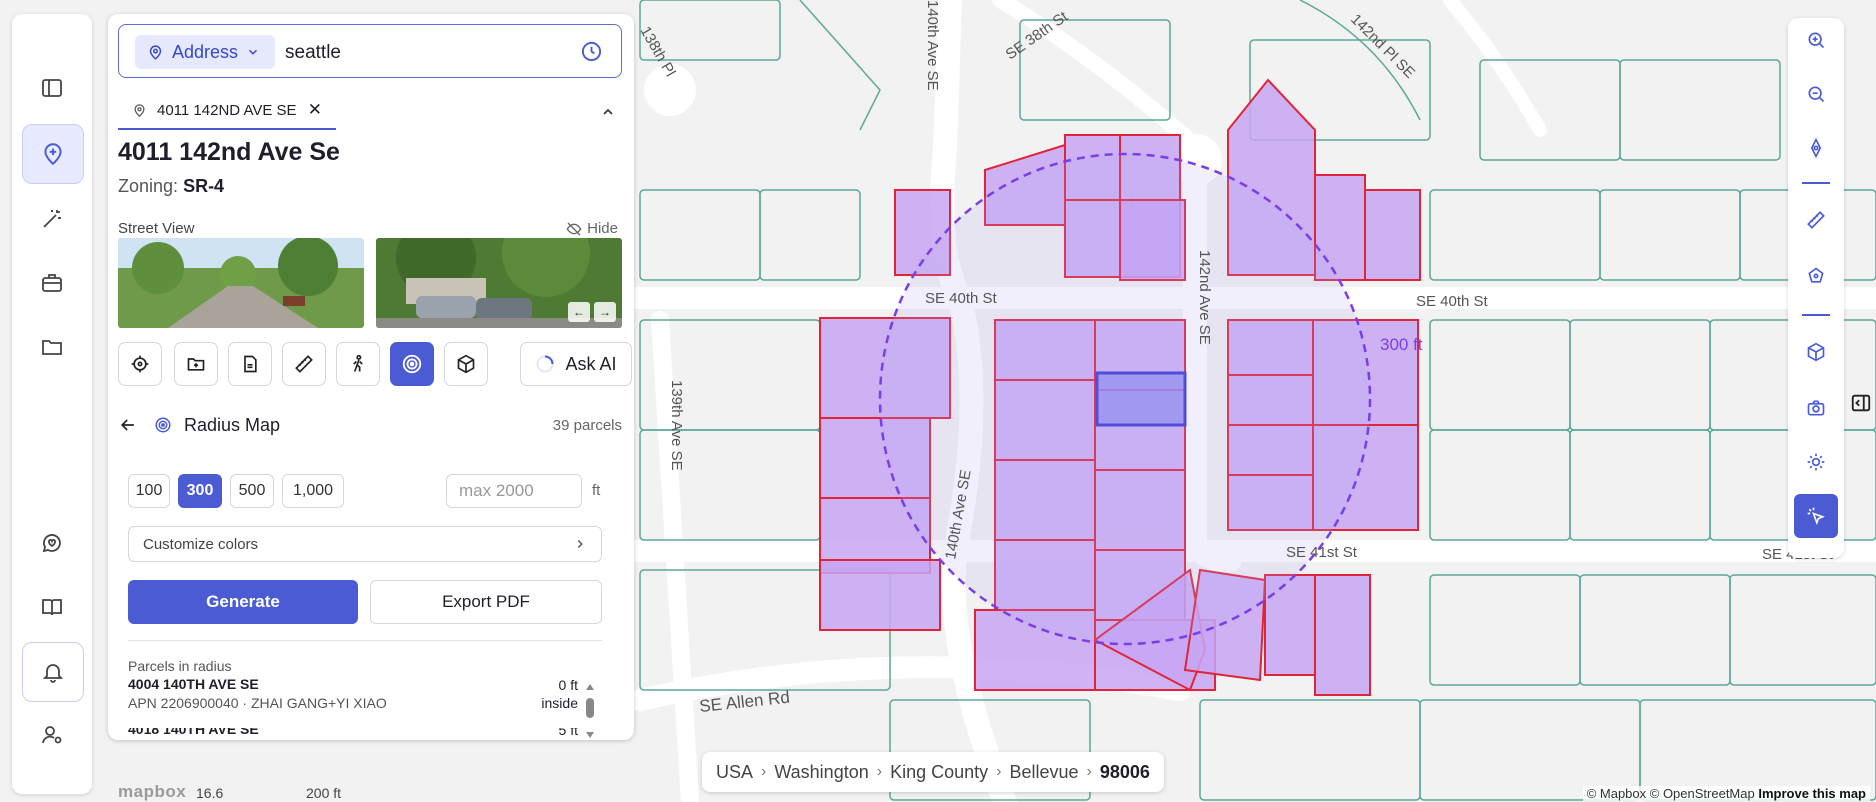  Describe the element at coordinates (1452, 301) in the screenshot. I see `street-label: SE 40th St` at that location.